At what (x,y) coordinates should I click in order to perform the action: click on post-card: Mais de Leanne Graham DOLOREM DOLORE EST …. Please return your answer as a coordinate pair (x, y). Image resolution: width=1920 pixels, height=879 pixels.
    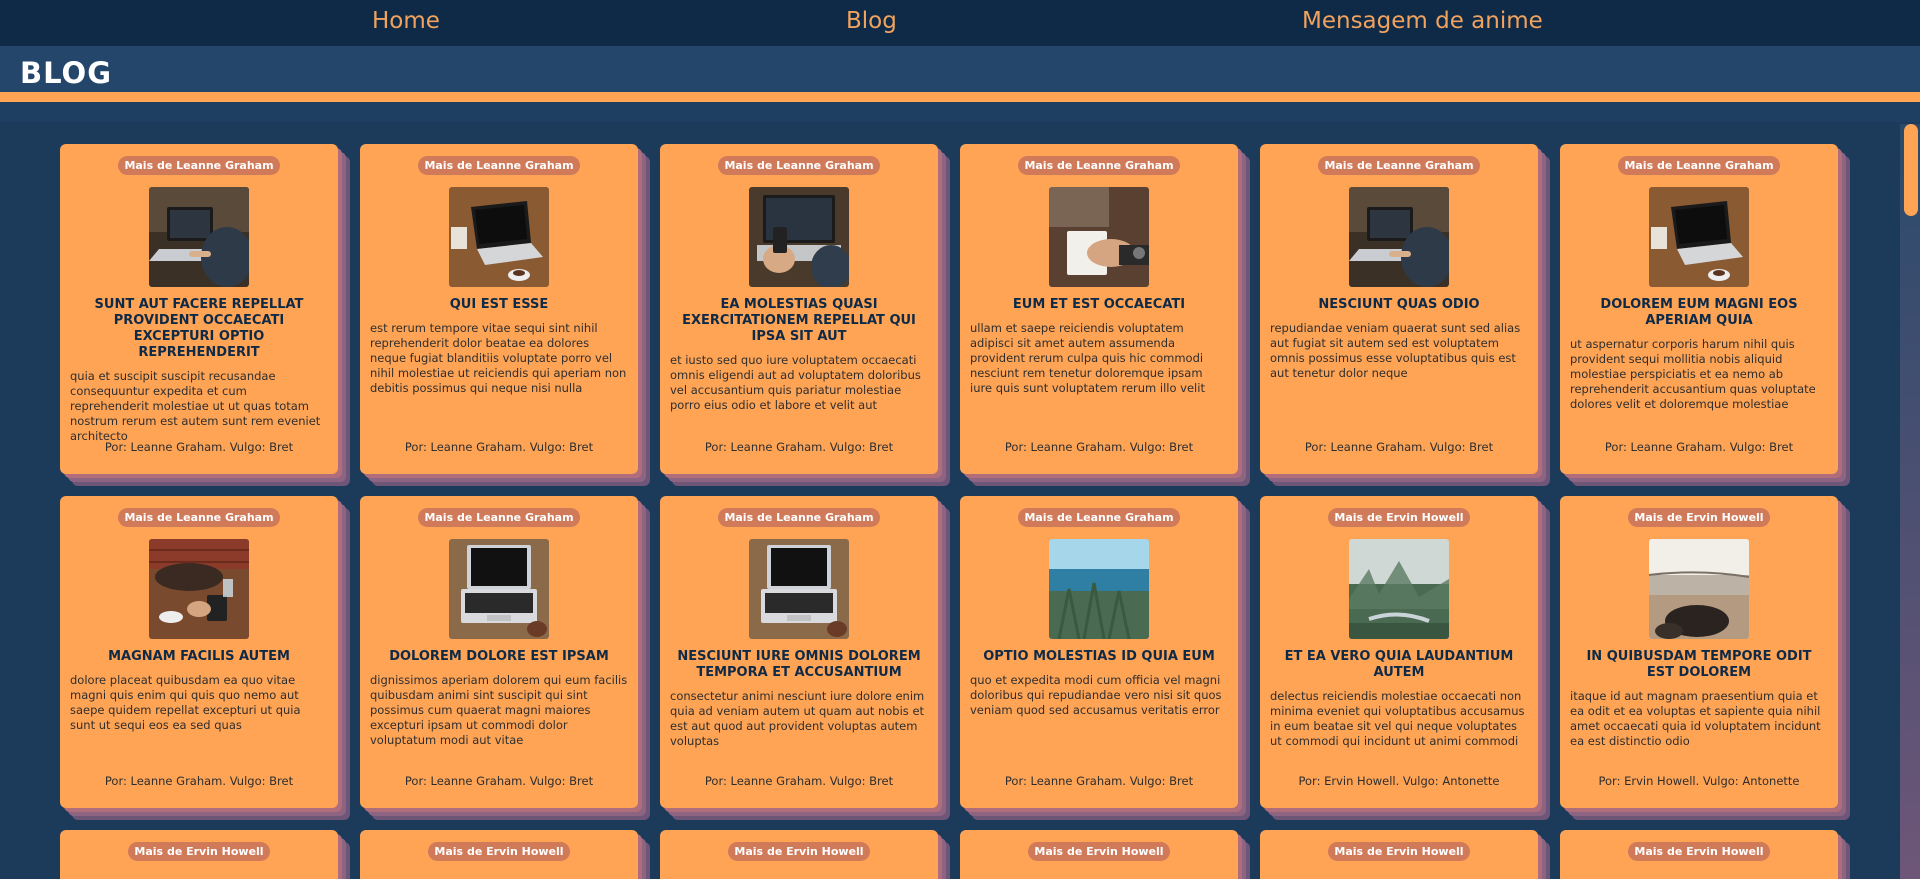
    Looking at the image, I should click on (499, 652).